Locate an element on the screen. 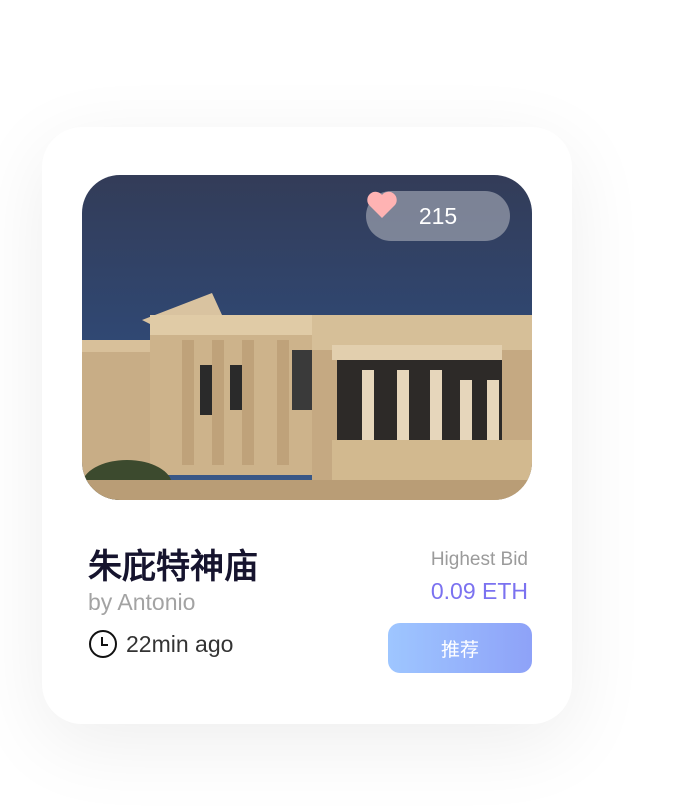 The height and width of the screenshot is (807, 682). author-name: by Antonio is located at coordinates (141, 602).